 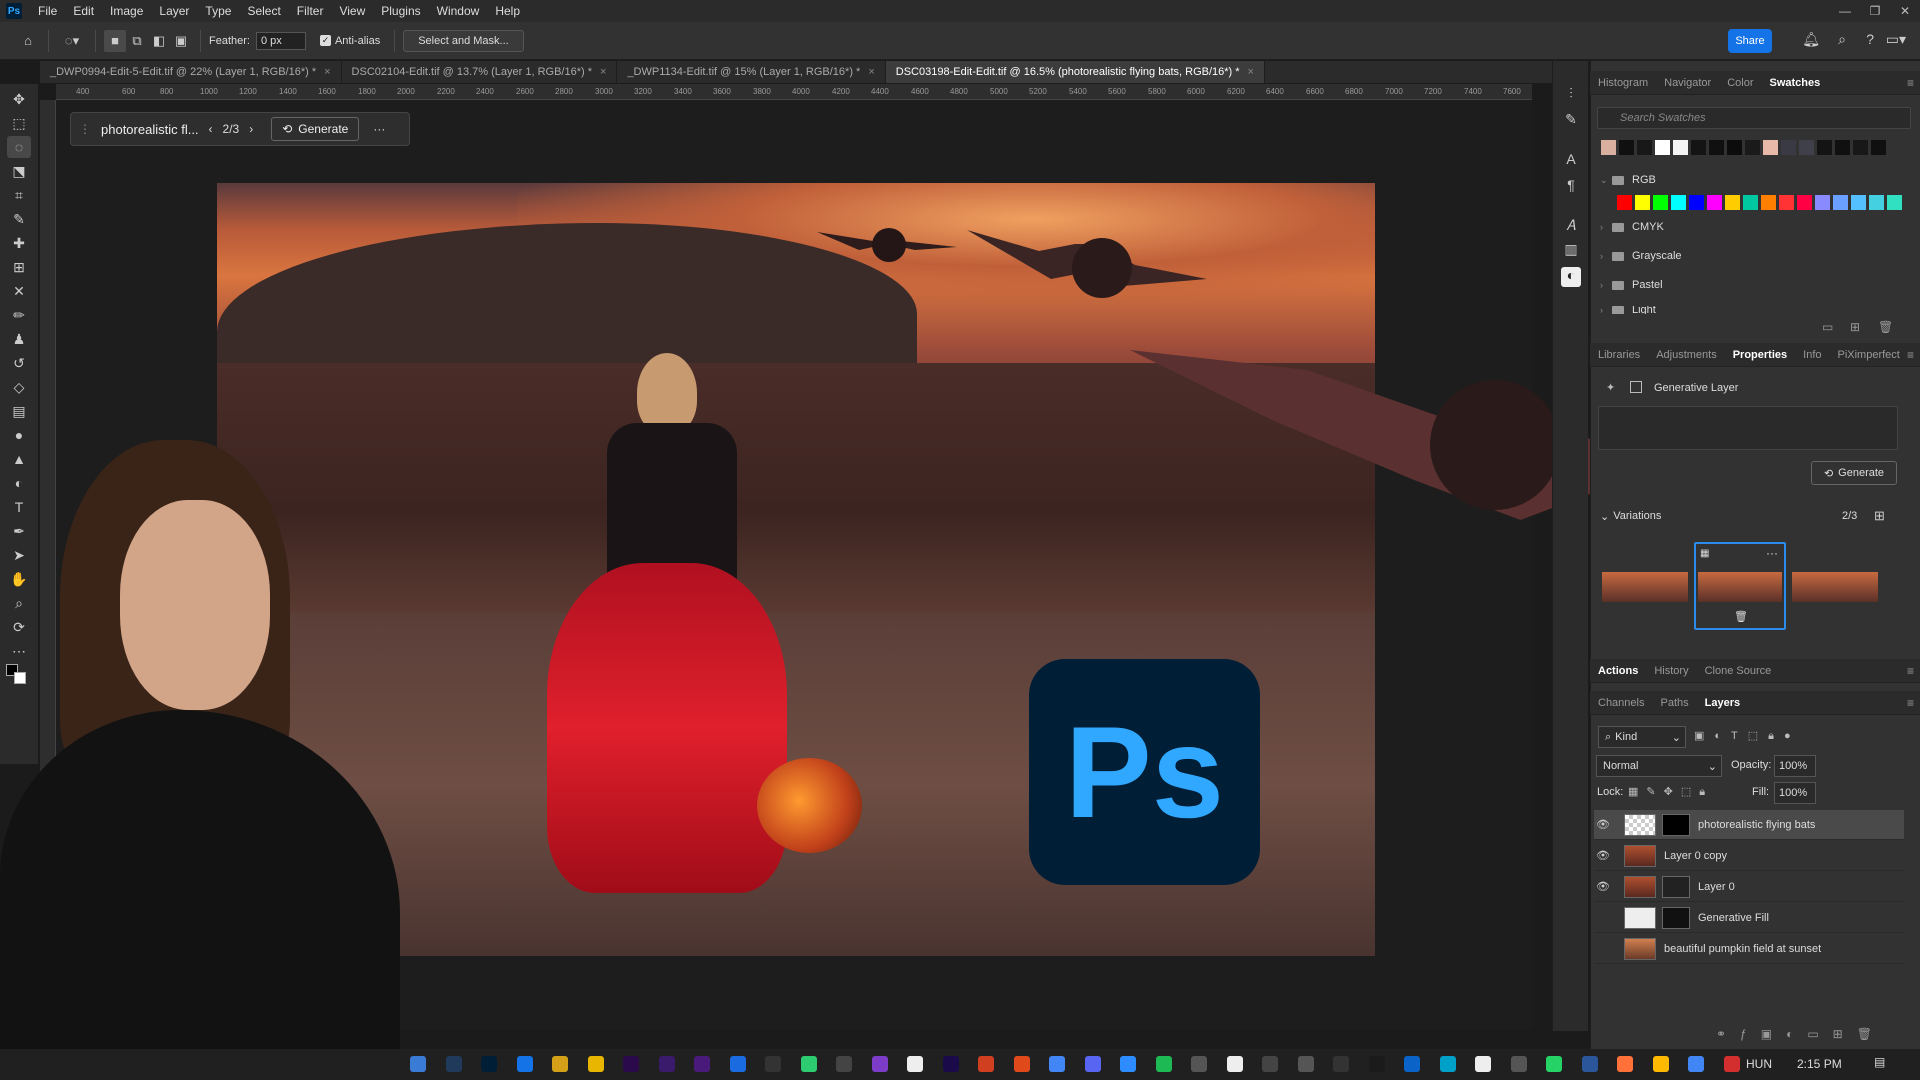 I want to click on fill-input: 100%, so click(x=1795, y=793).